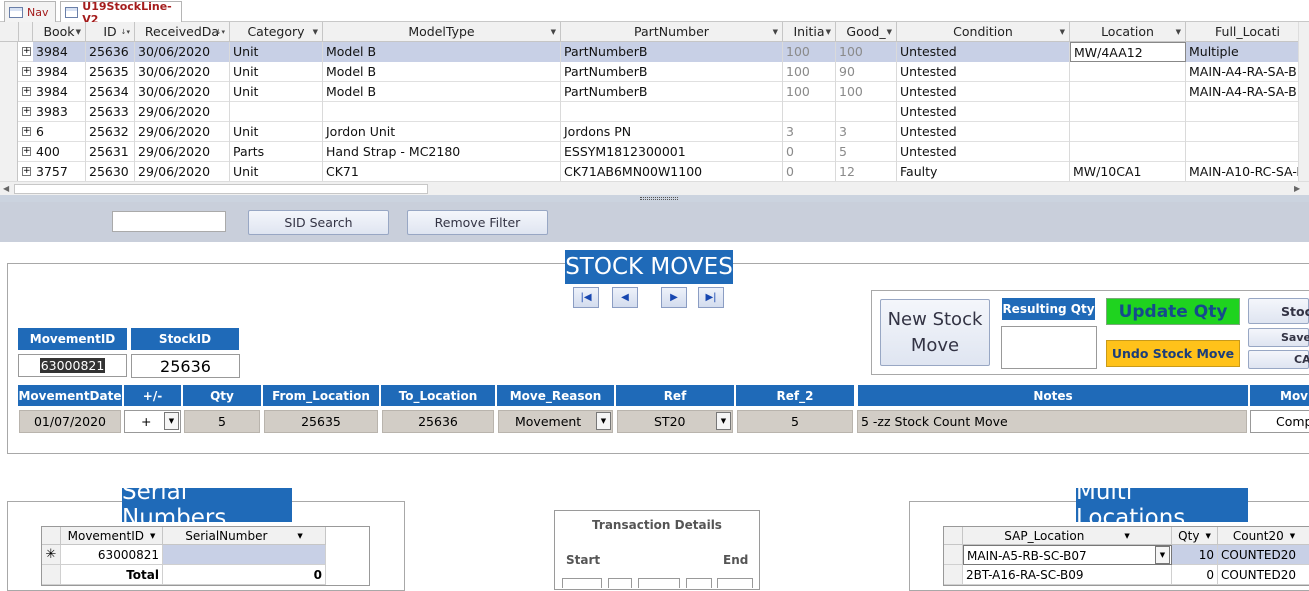 The height and width of the screenshot is (591, 1309). What do you see at coordinates (654, 188) in the screenshot?
I see `horizontal-scrollbar: ◀ ▶` at bounding box center [654, 188].